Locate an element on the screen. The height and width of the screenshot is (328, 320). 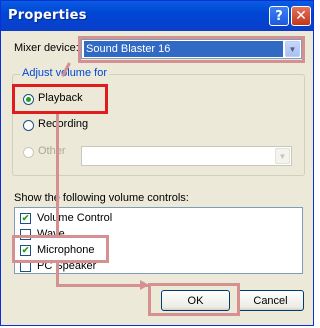
list-item-label: Volume Control is located at coordinates (75, 218).